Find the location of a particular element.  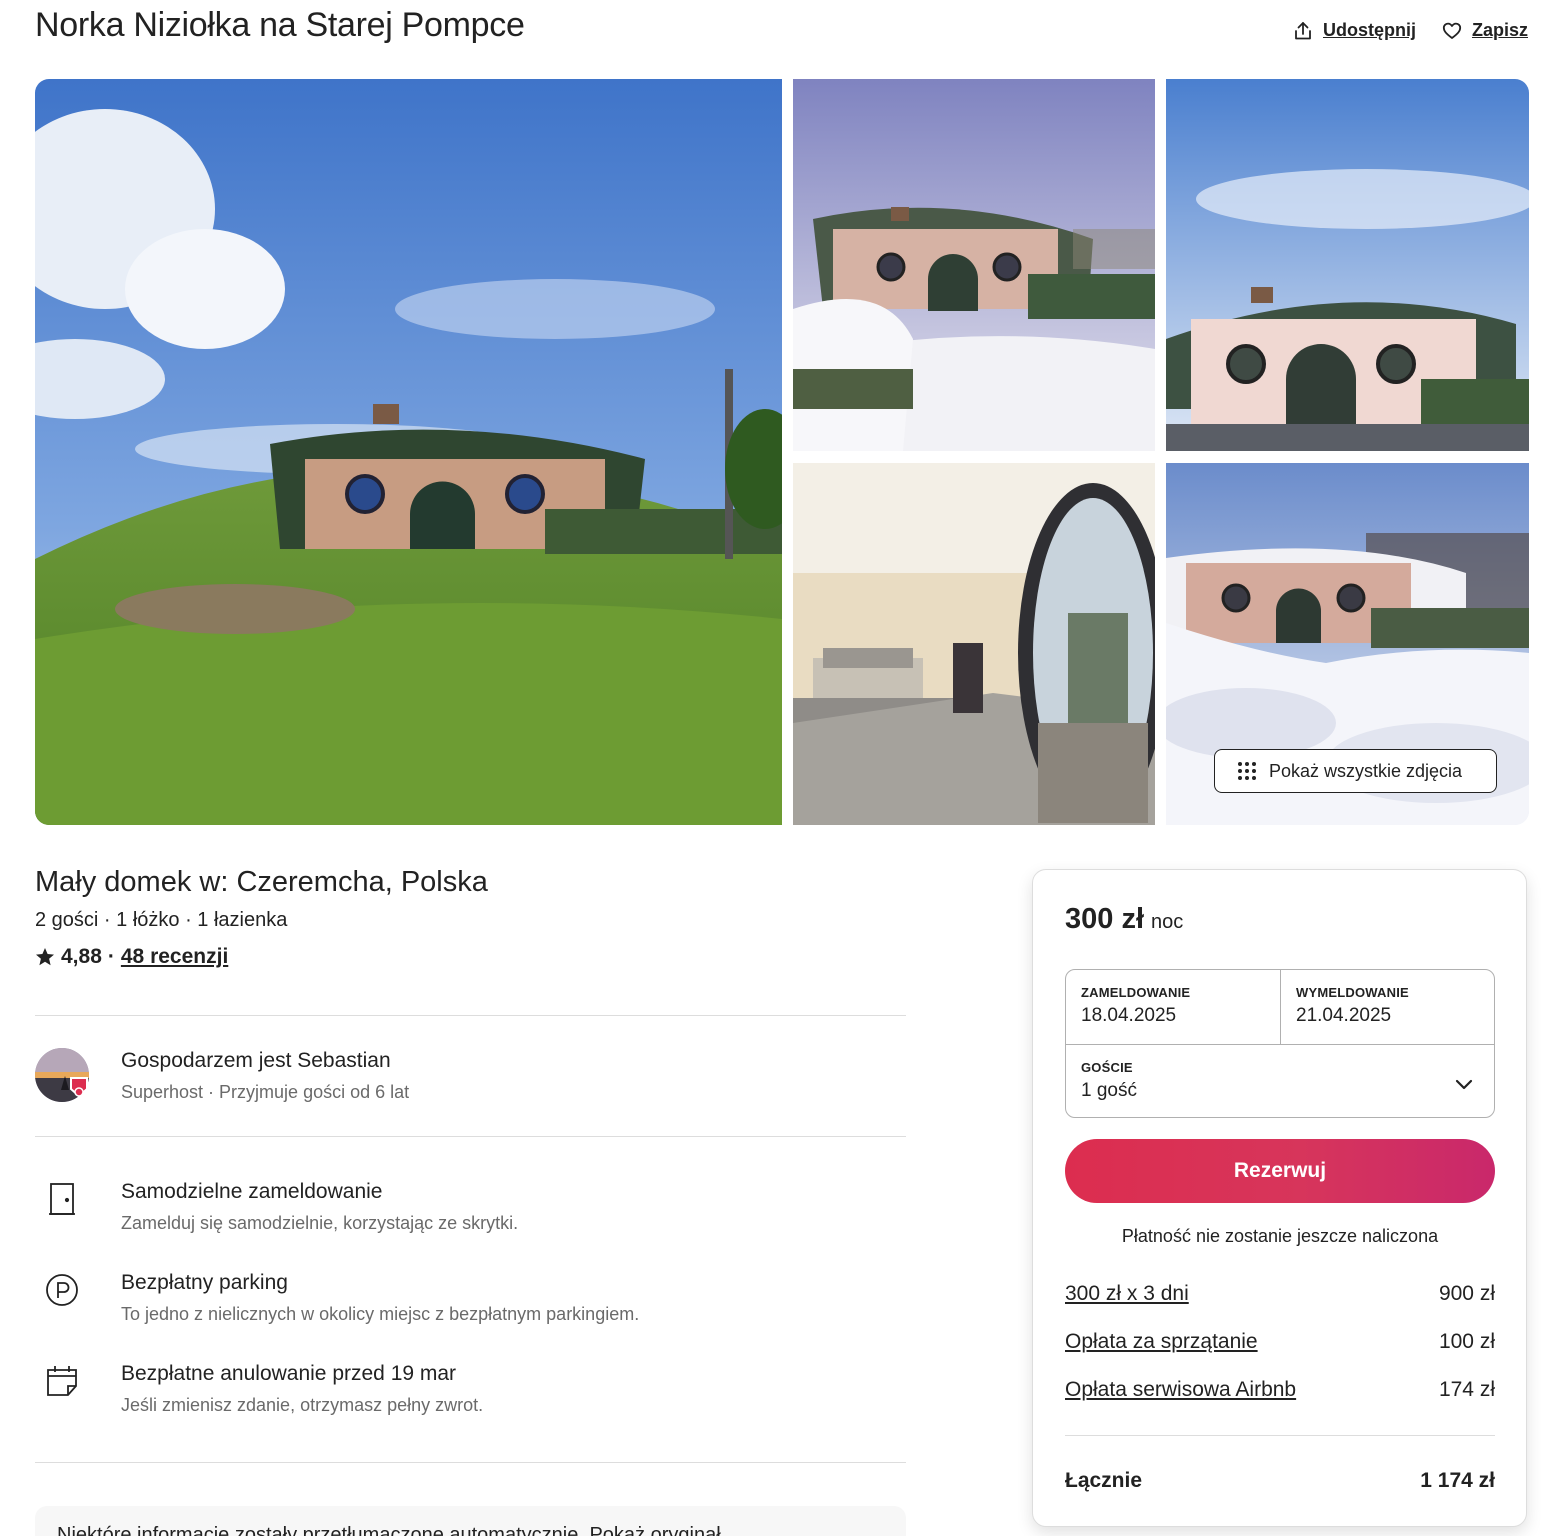

host-subtitle: Superhost · Przyjmuje gości od 6 lat is located at coordinates (265, 1092).